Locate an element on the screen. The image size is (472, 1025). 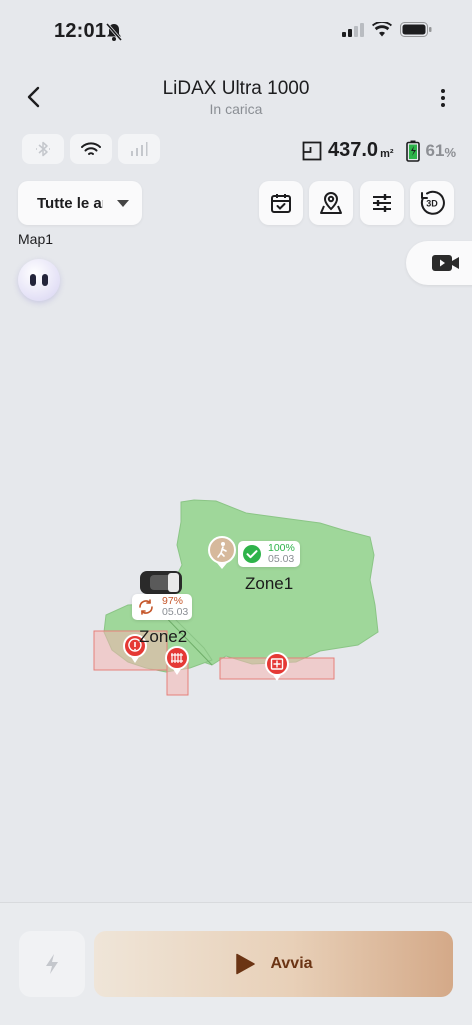
mowing-progress-icon is located at coordinates (146, 607).